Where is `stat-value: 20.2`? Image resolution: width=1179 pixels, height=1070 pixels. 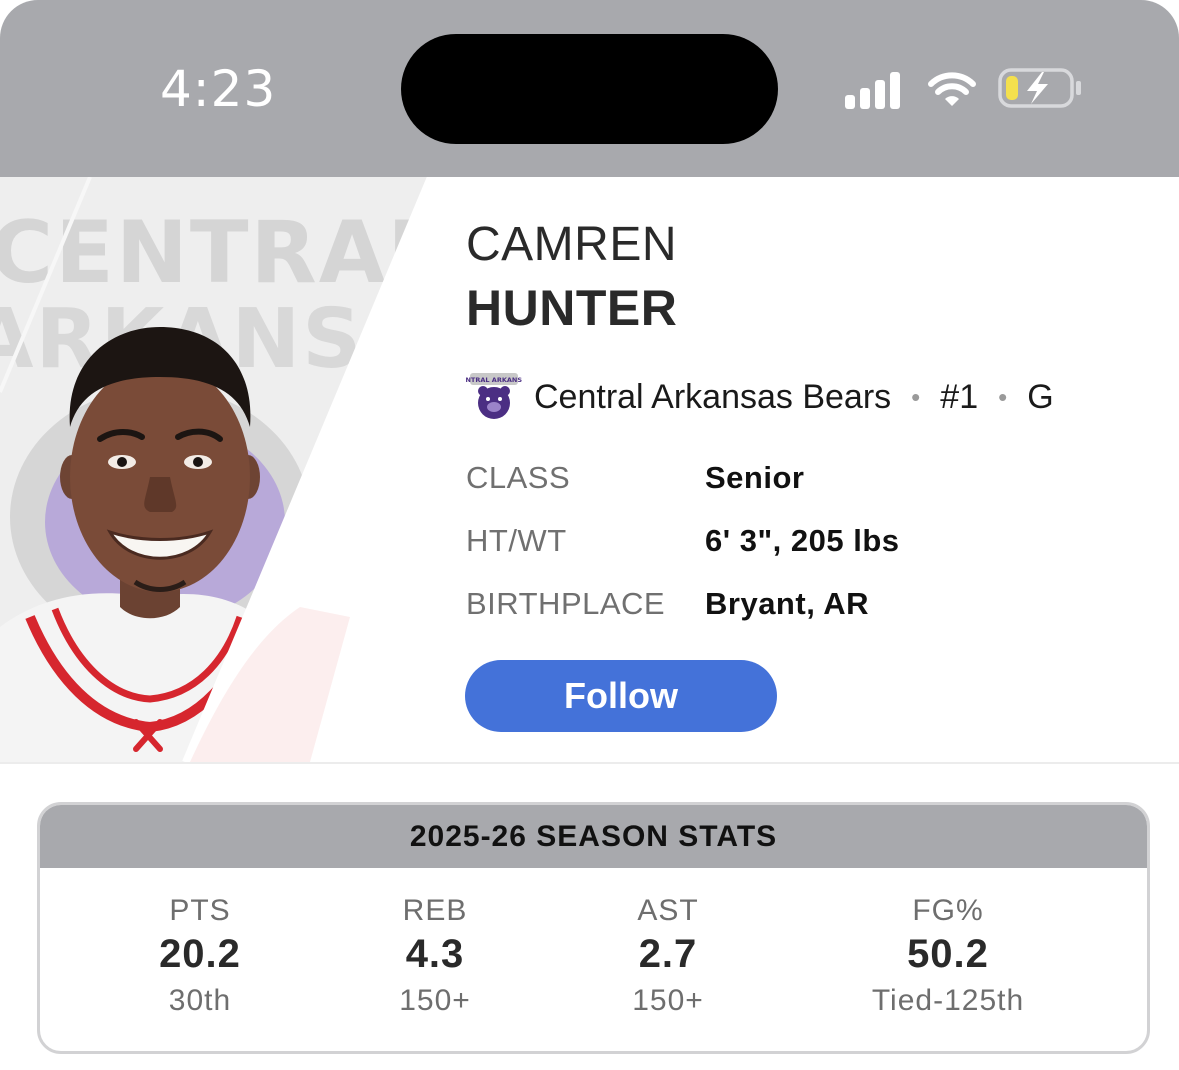 stat-value: 20.2 is located at coordinates (200, 954).